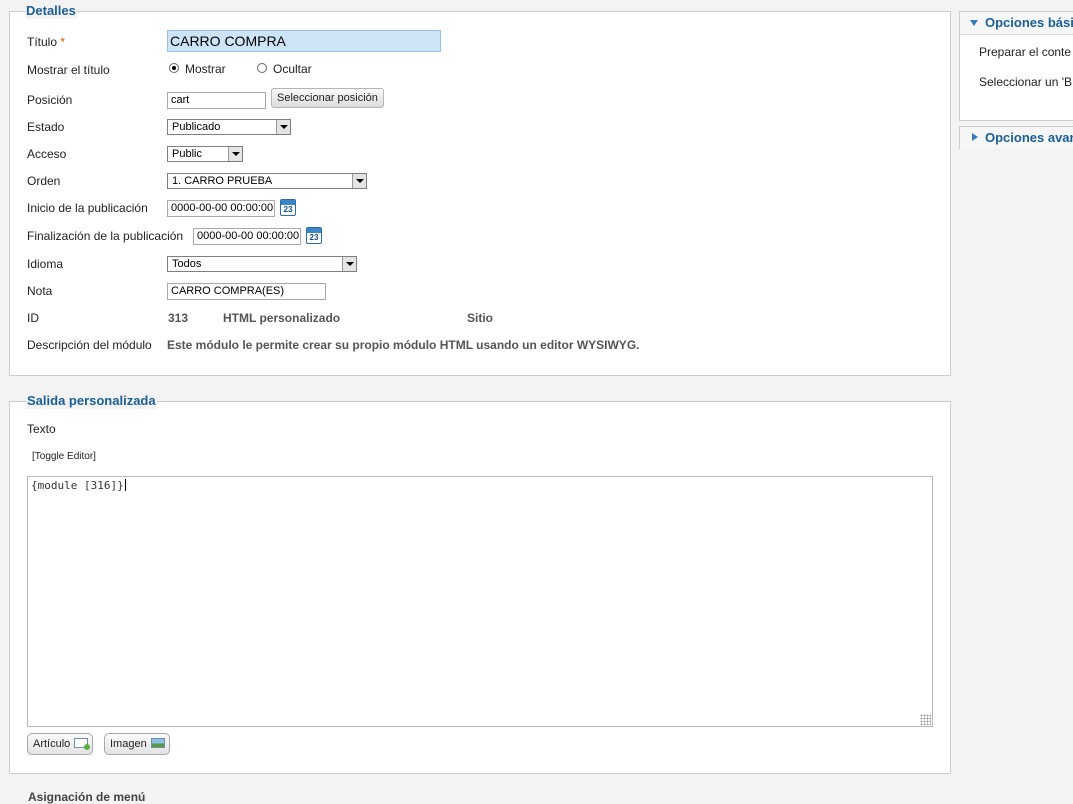 The height and width of the screenshot is (804, 1073). I want to click on title-label-text: Título, so click(42, 42).